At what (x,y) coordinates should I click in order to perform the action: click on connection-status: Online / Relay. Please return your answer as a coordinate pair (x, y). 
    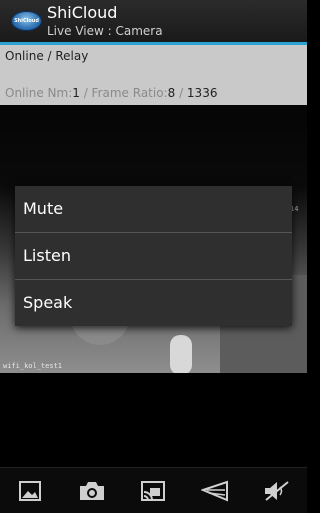
    Looking at the image, I should click on (47, 56).